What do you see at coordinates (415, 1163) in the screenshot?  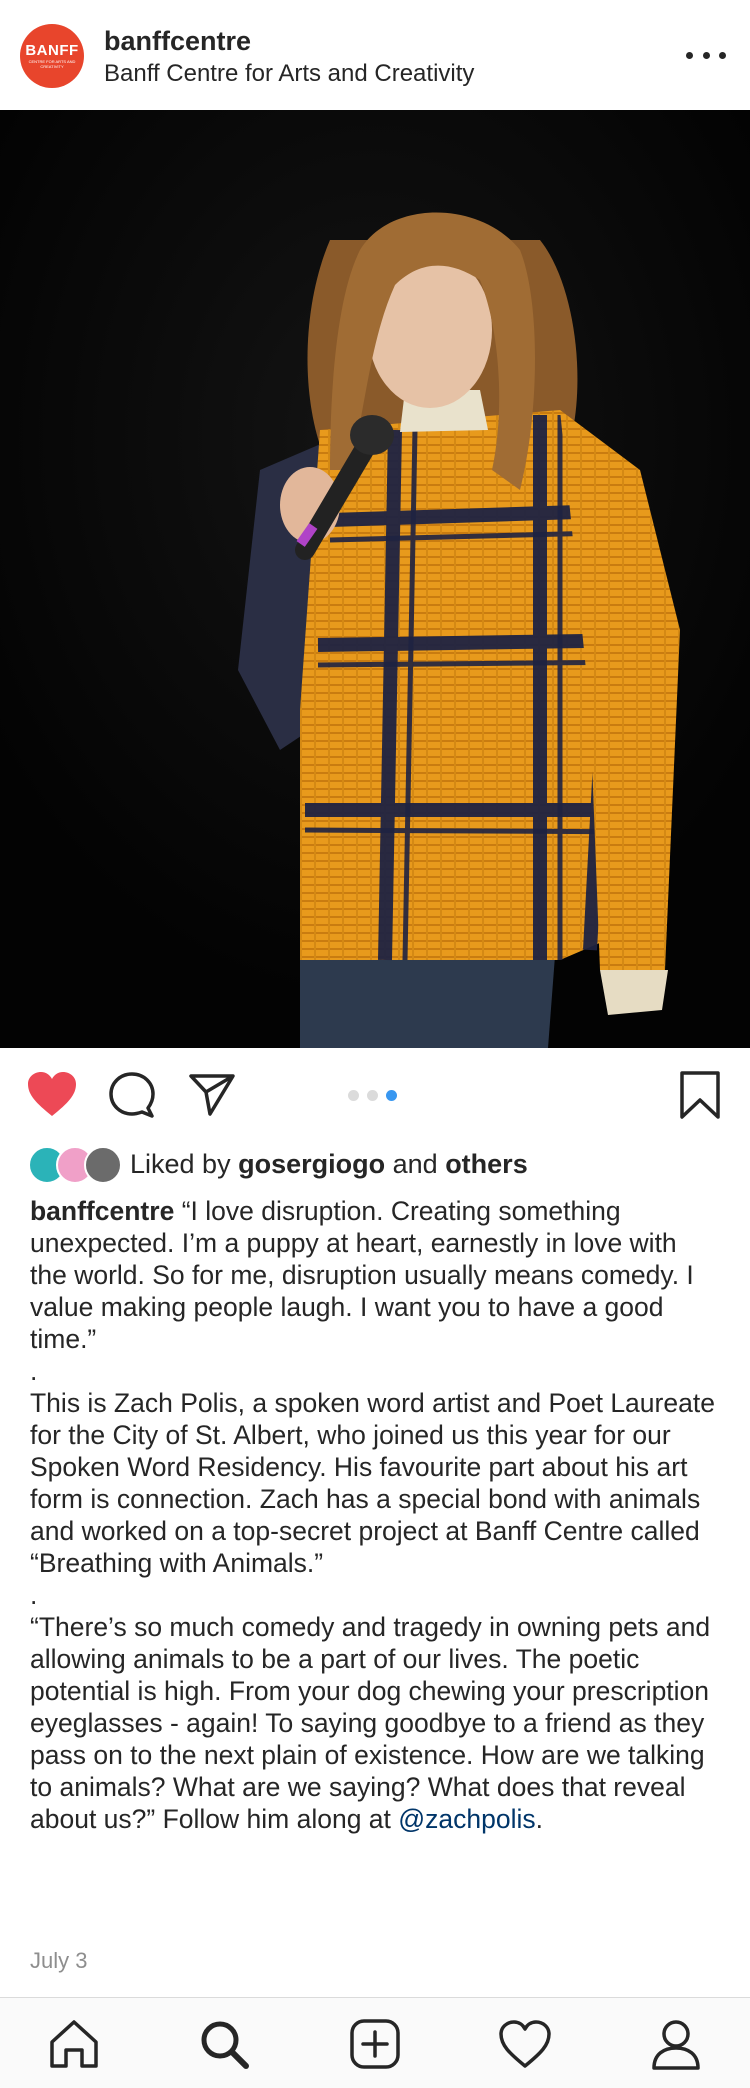 I see `likes-conjunction: and` at bounding box center [415, 1163].